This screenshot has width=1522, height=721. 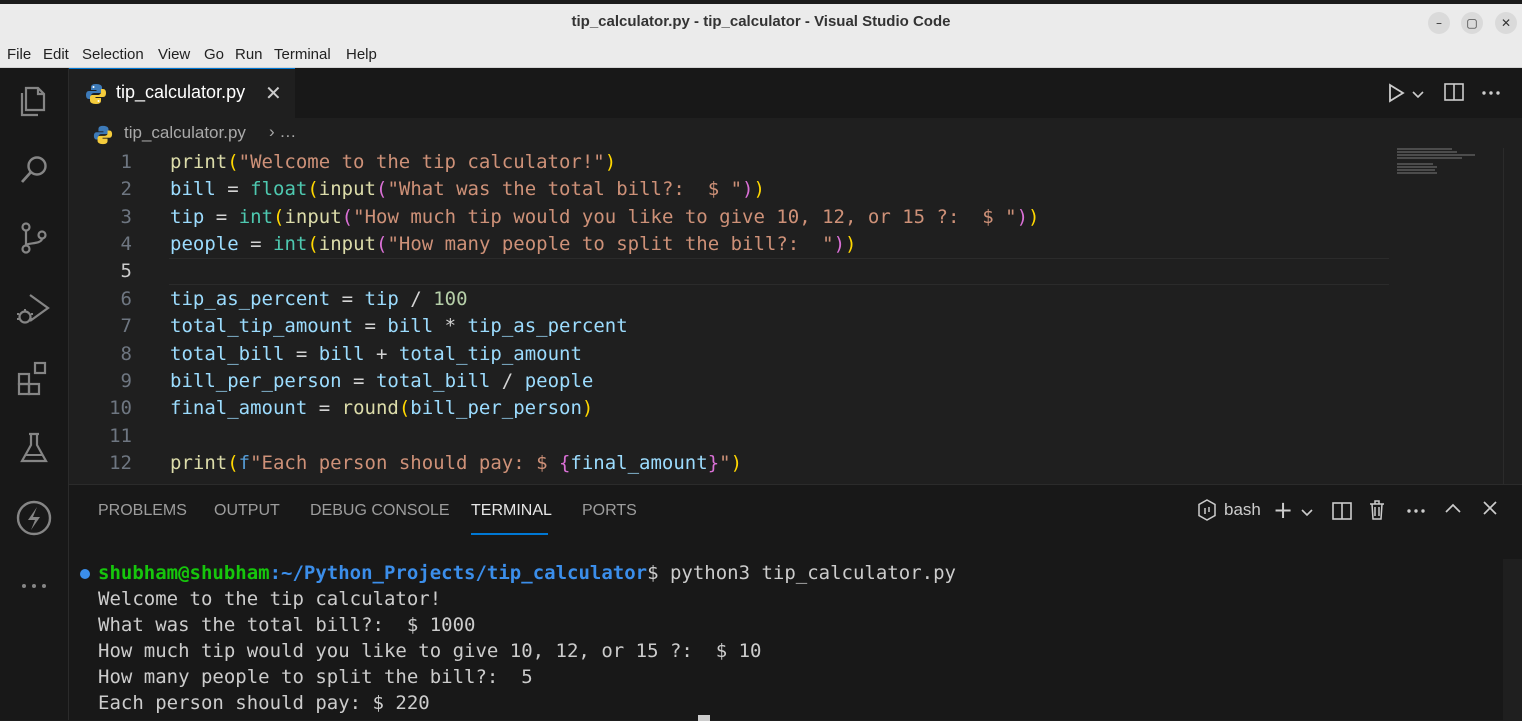 What do you see at coordinates (273, 93) in the screenshot?
I see `close-tab-icon: ✕` at bounding box center [273, 93].